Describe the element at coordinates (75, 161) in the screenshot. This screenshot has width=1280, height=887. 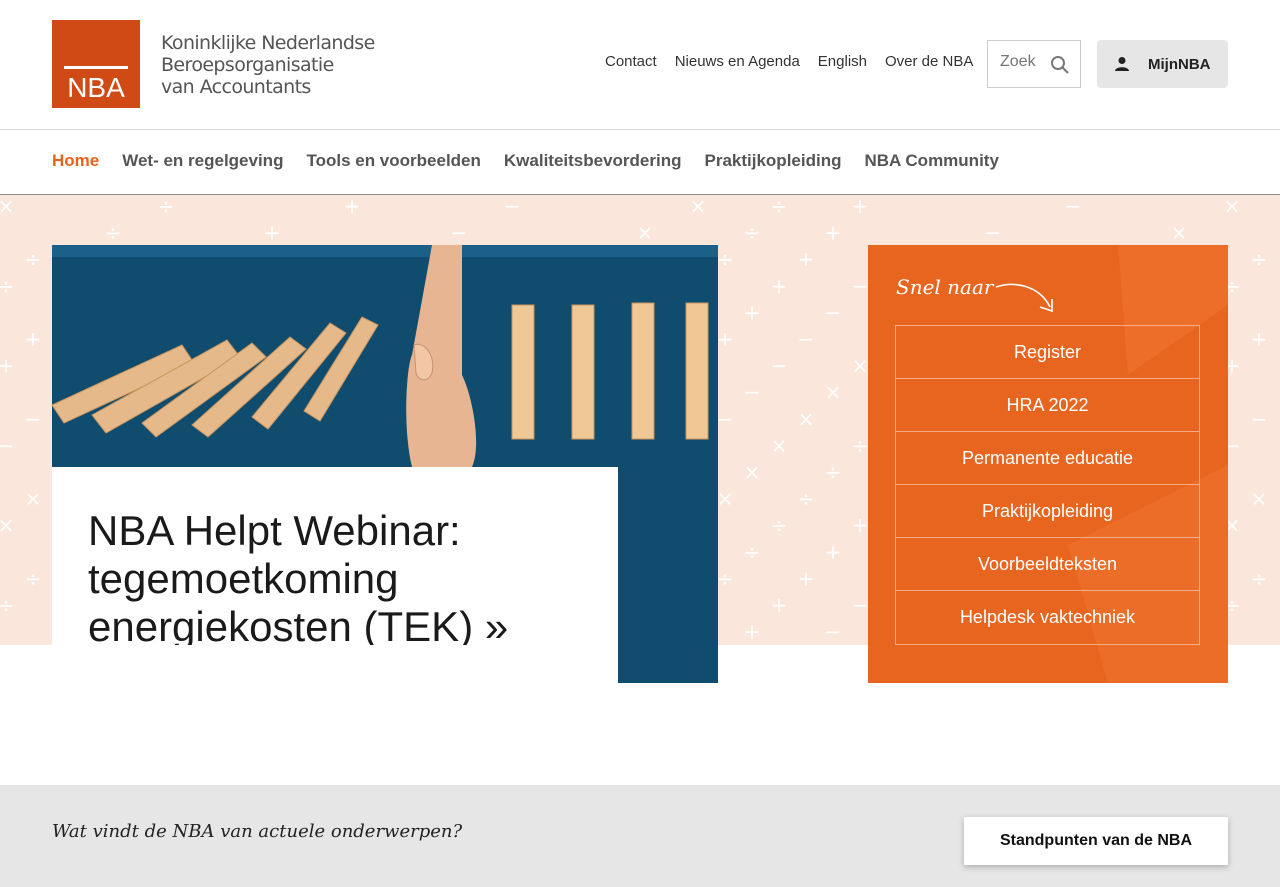
I see `nav-item-home: Home` at that location.